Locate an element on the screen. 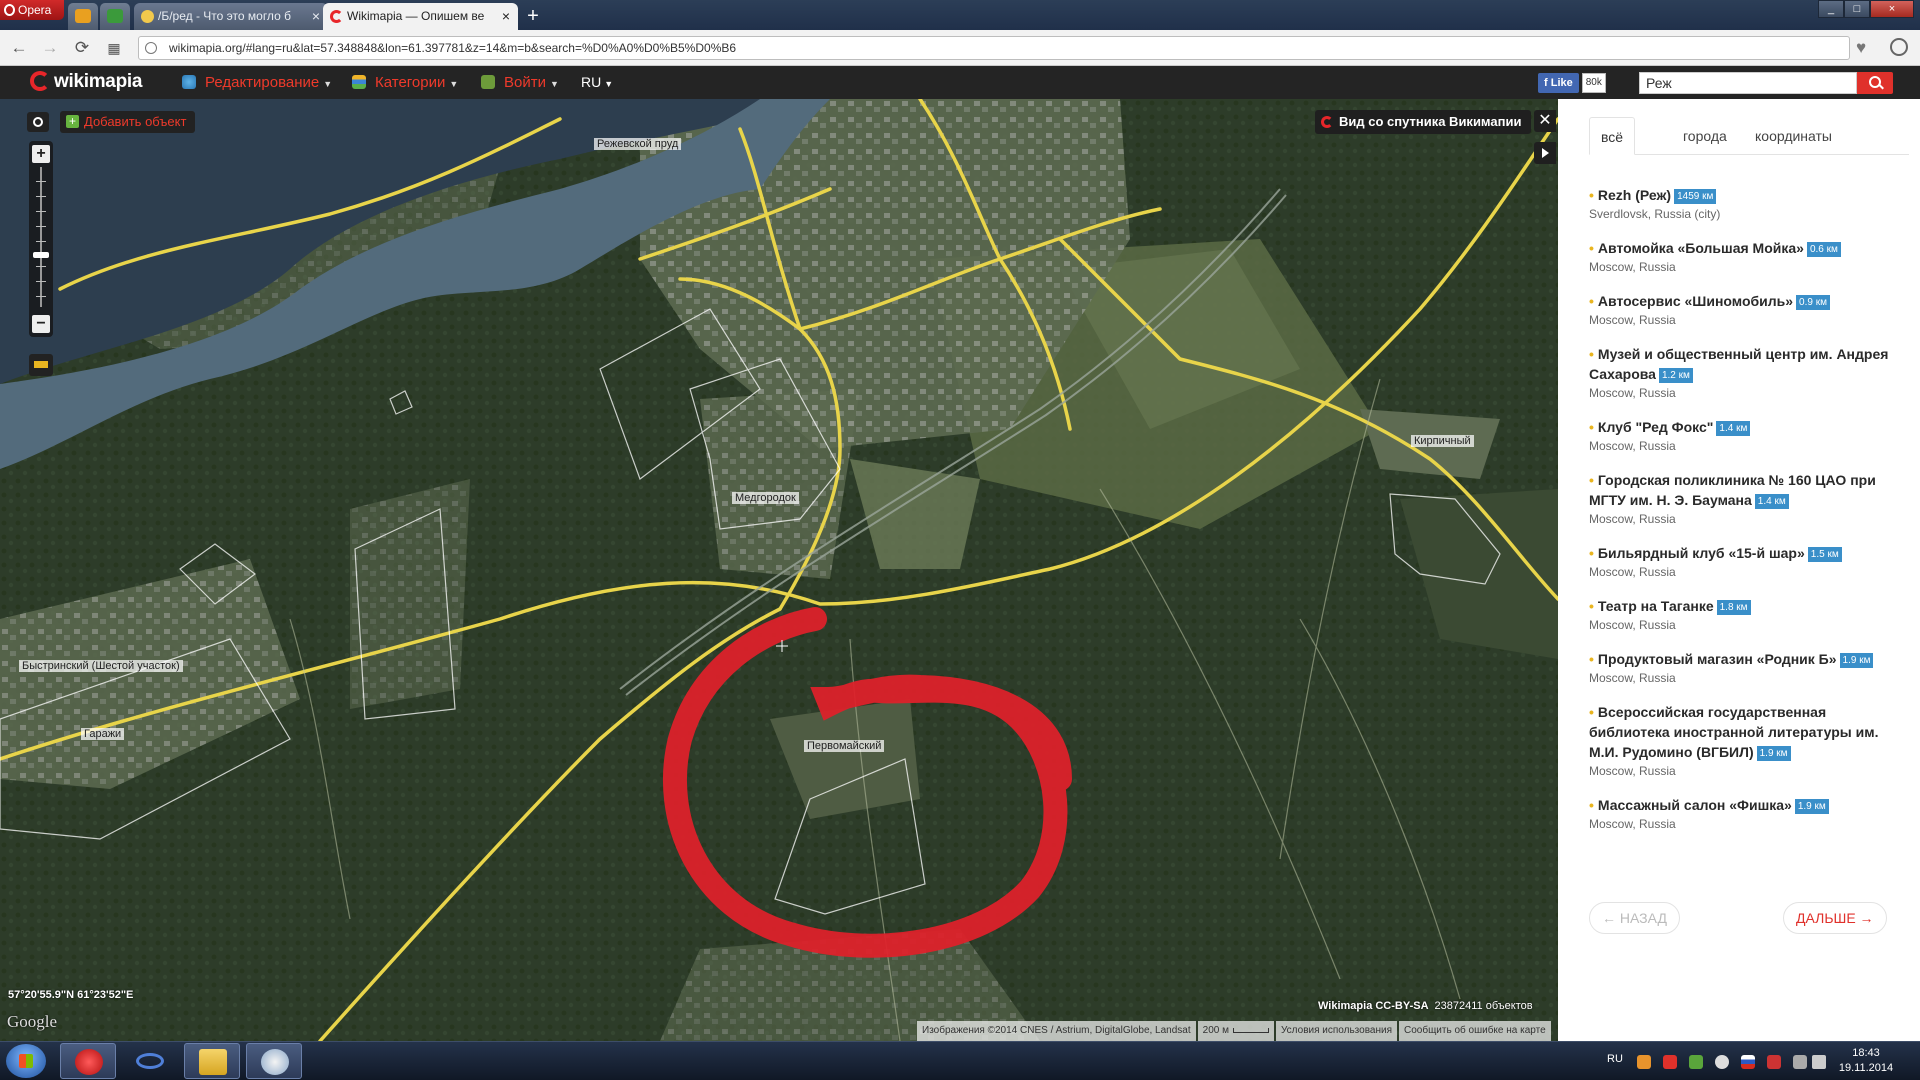 The width and height of the screenshot is (1920, 1080). tab-cities: города is located at coordinates (1705, 136).